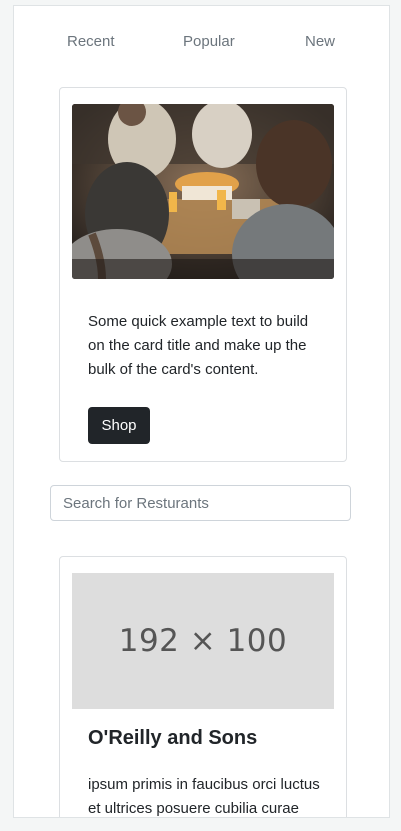 The height and width of the screenshot is (831, 401). What do you see at coordinates (209, 42) in the screenshot?
I see `tab-popular: Popular` at bounding box center [209, 42].